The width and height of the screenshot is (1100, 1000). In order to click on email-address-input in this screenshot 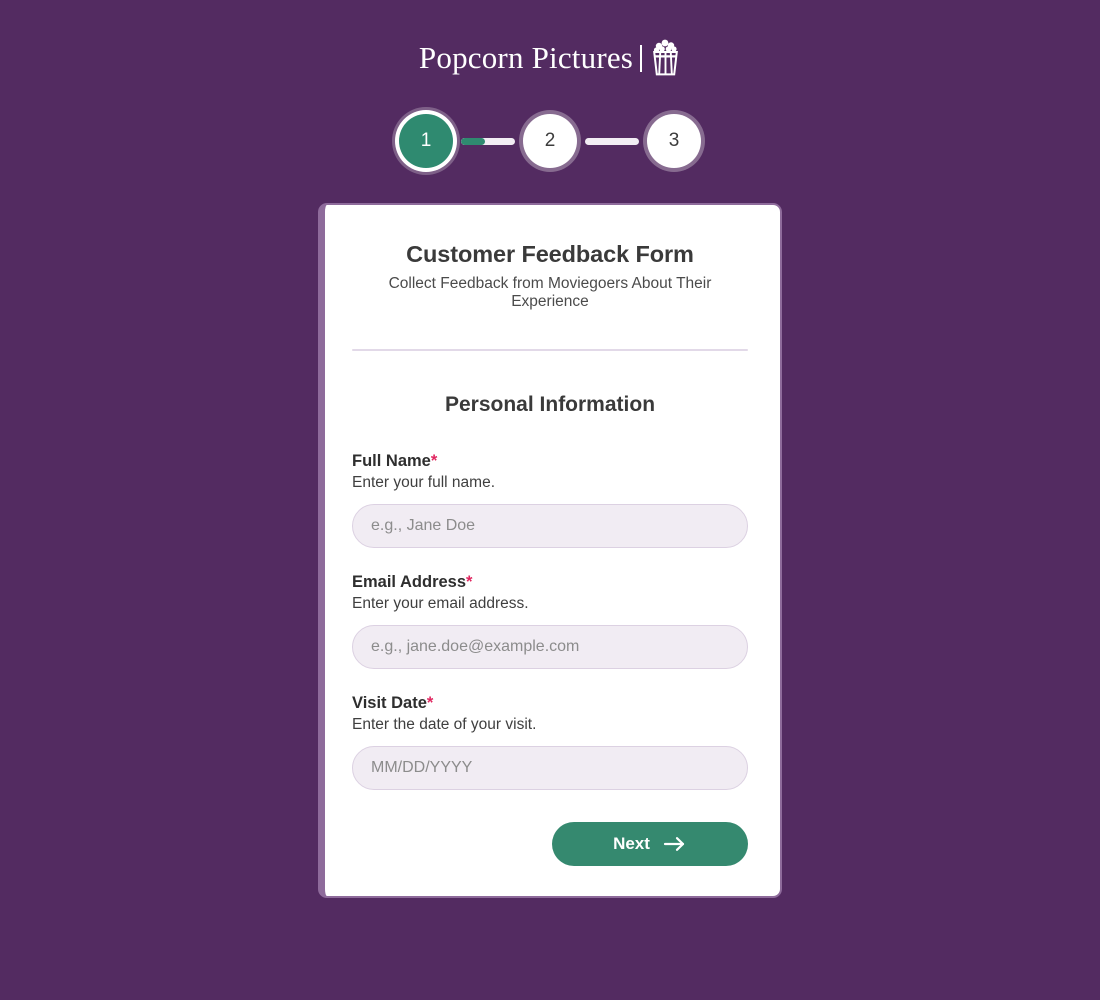, I will do `click(550, 646)`.